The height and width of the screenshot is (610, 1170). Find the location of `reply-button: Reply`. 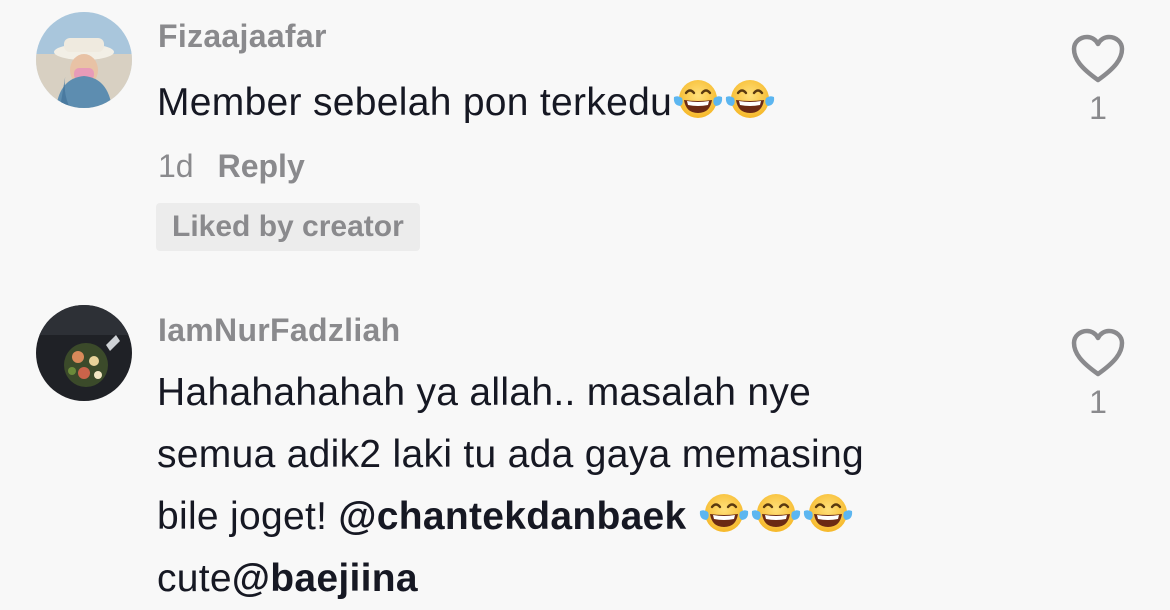

reply-button: Reply is located at coordinates (261, 166).